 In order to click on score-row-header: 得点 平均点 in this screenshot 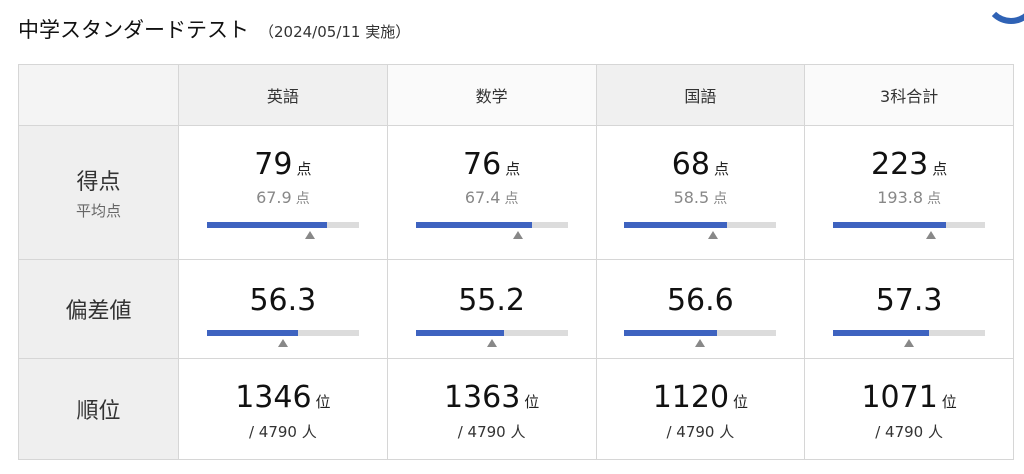, I will do `click(98, 192)`.